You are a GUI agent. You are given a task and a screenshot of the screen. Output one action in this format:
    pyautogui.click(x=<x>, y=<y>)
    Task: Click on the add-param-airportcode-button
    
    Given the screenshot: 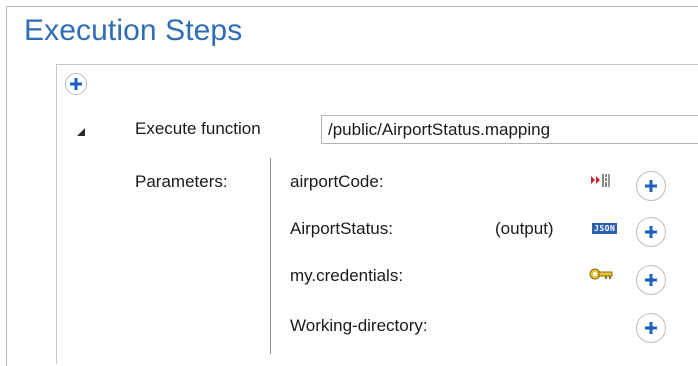 What is the action you would take?
    pyautogui.click(x=651, y=186)
    